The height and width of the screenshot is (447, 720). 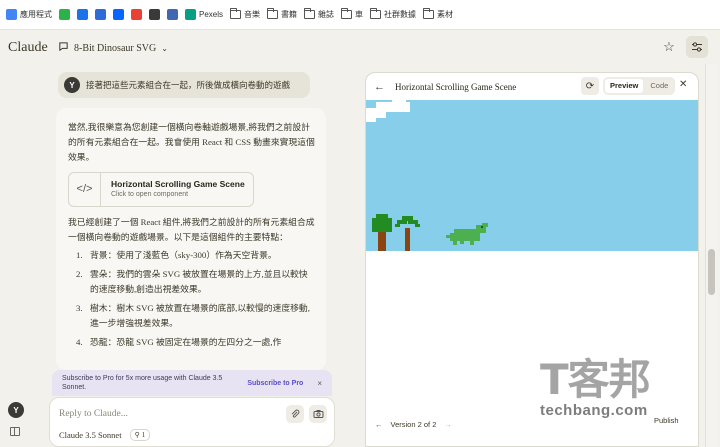 What do you see at coordinates (590, 86) in the screenshot?
I see `refresh-icon: ⟳` at bounding box center [590, 86].